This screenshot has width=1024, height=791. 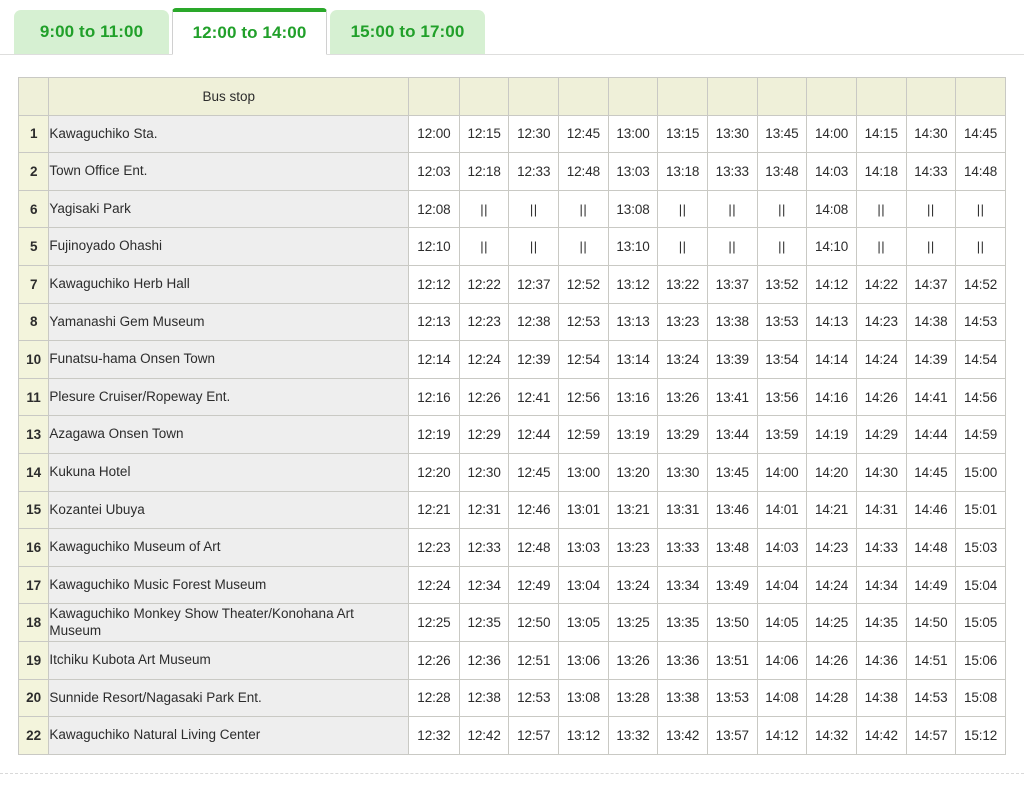 I want to click on departure-time-cell: 14:23, so click(x=881, y=322).